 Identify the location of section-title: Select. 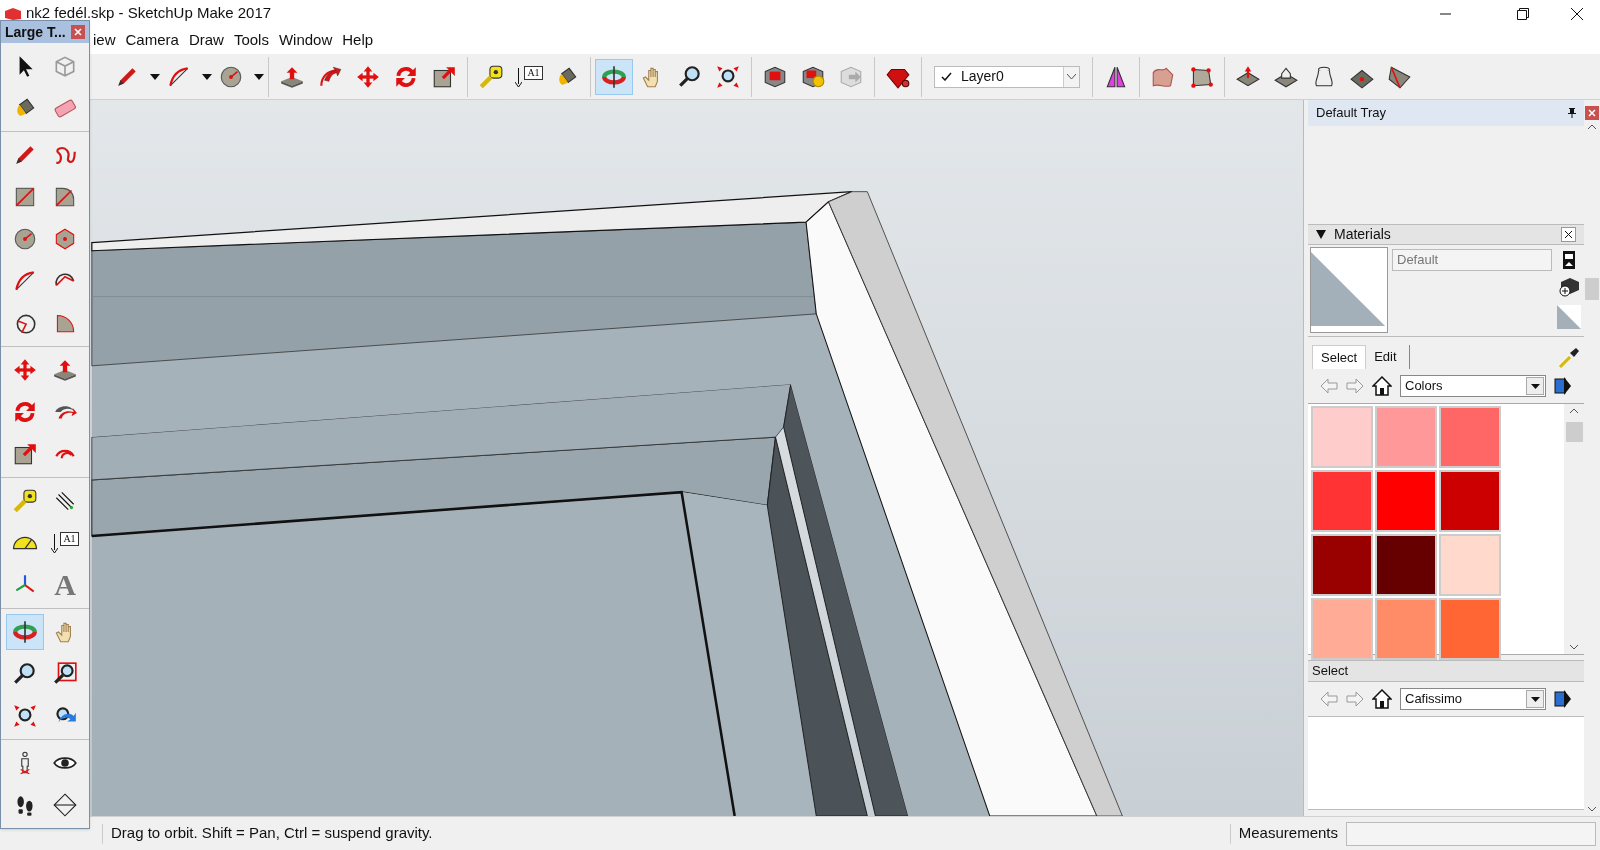
(1330, 671).